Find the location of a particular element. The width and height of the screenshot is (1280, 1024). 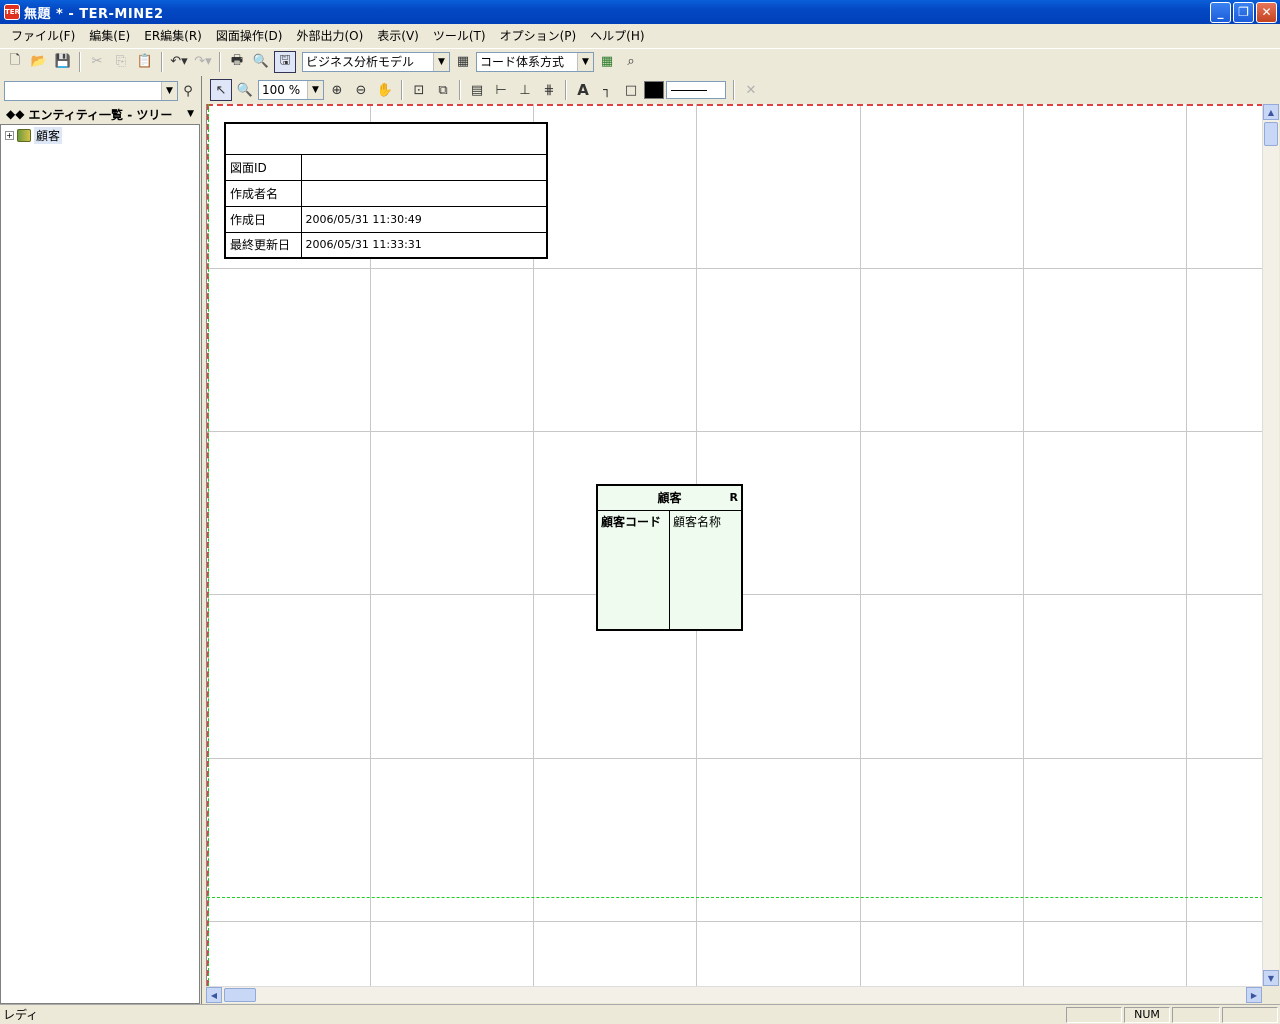

tree-item: + 顧客 is located at coordinates (34, 135).